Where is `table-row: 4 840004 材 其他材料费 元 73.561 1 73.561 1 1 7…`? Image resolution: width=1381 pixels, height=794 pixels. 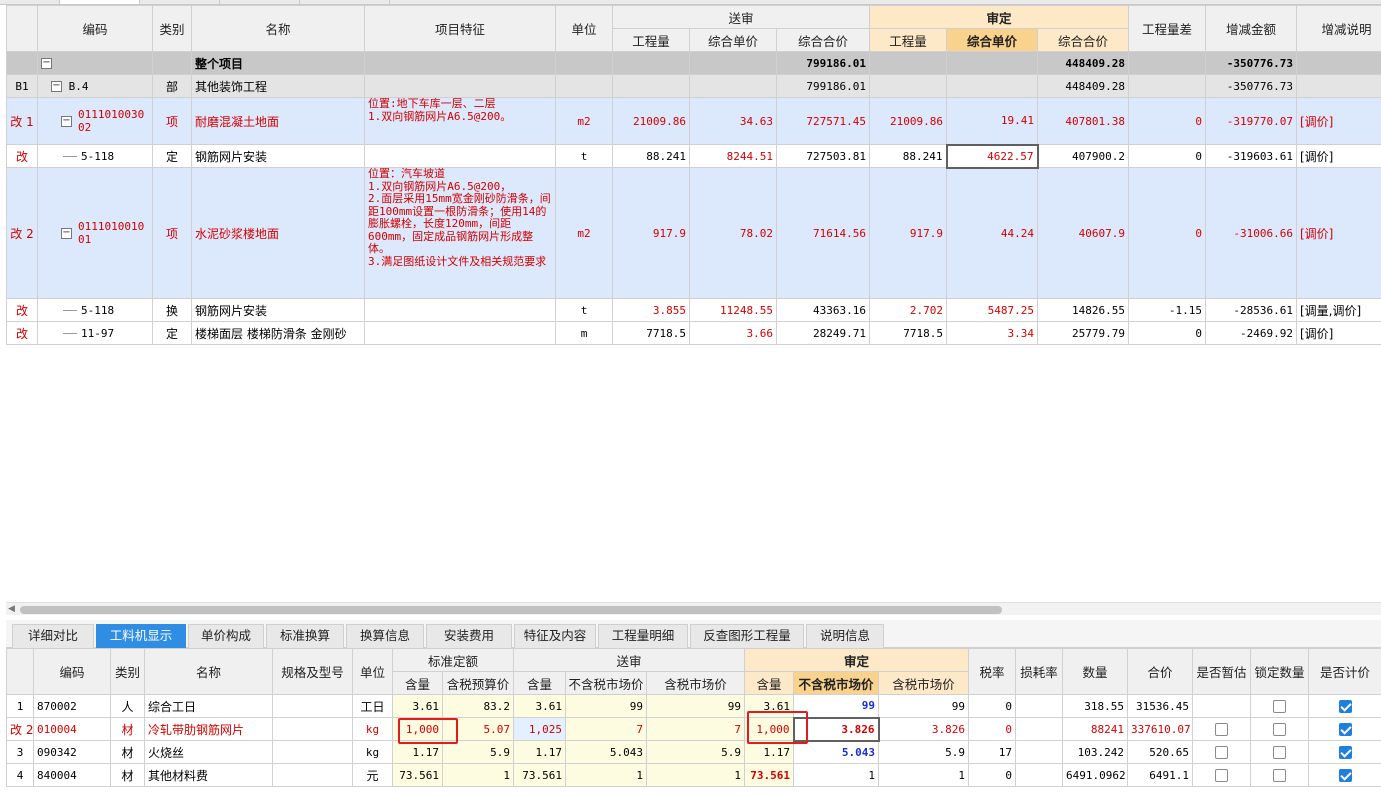
table-row: 4 840004 材 其他材料费 元 73.561 1 73.561 1 1 7… is located at coordinates (693, 775).